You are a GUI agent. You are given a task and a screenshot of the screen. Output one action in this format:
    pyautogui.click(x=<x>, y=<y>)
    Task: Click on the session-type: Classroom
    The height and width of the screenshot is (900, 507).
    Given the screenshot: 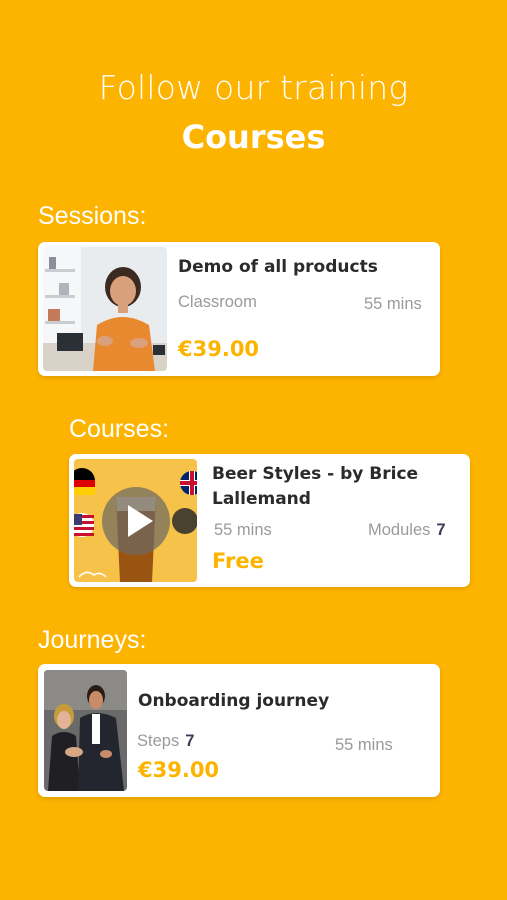 What is the action you would take?
    pyautogui.click(x=217, y=302)
    